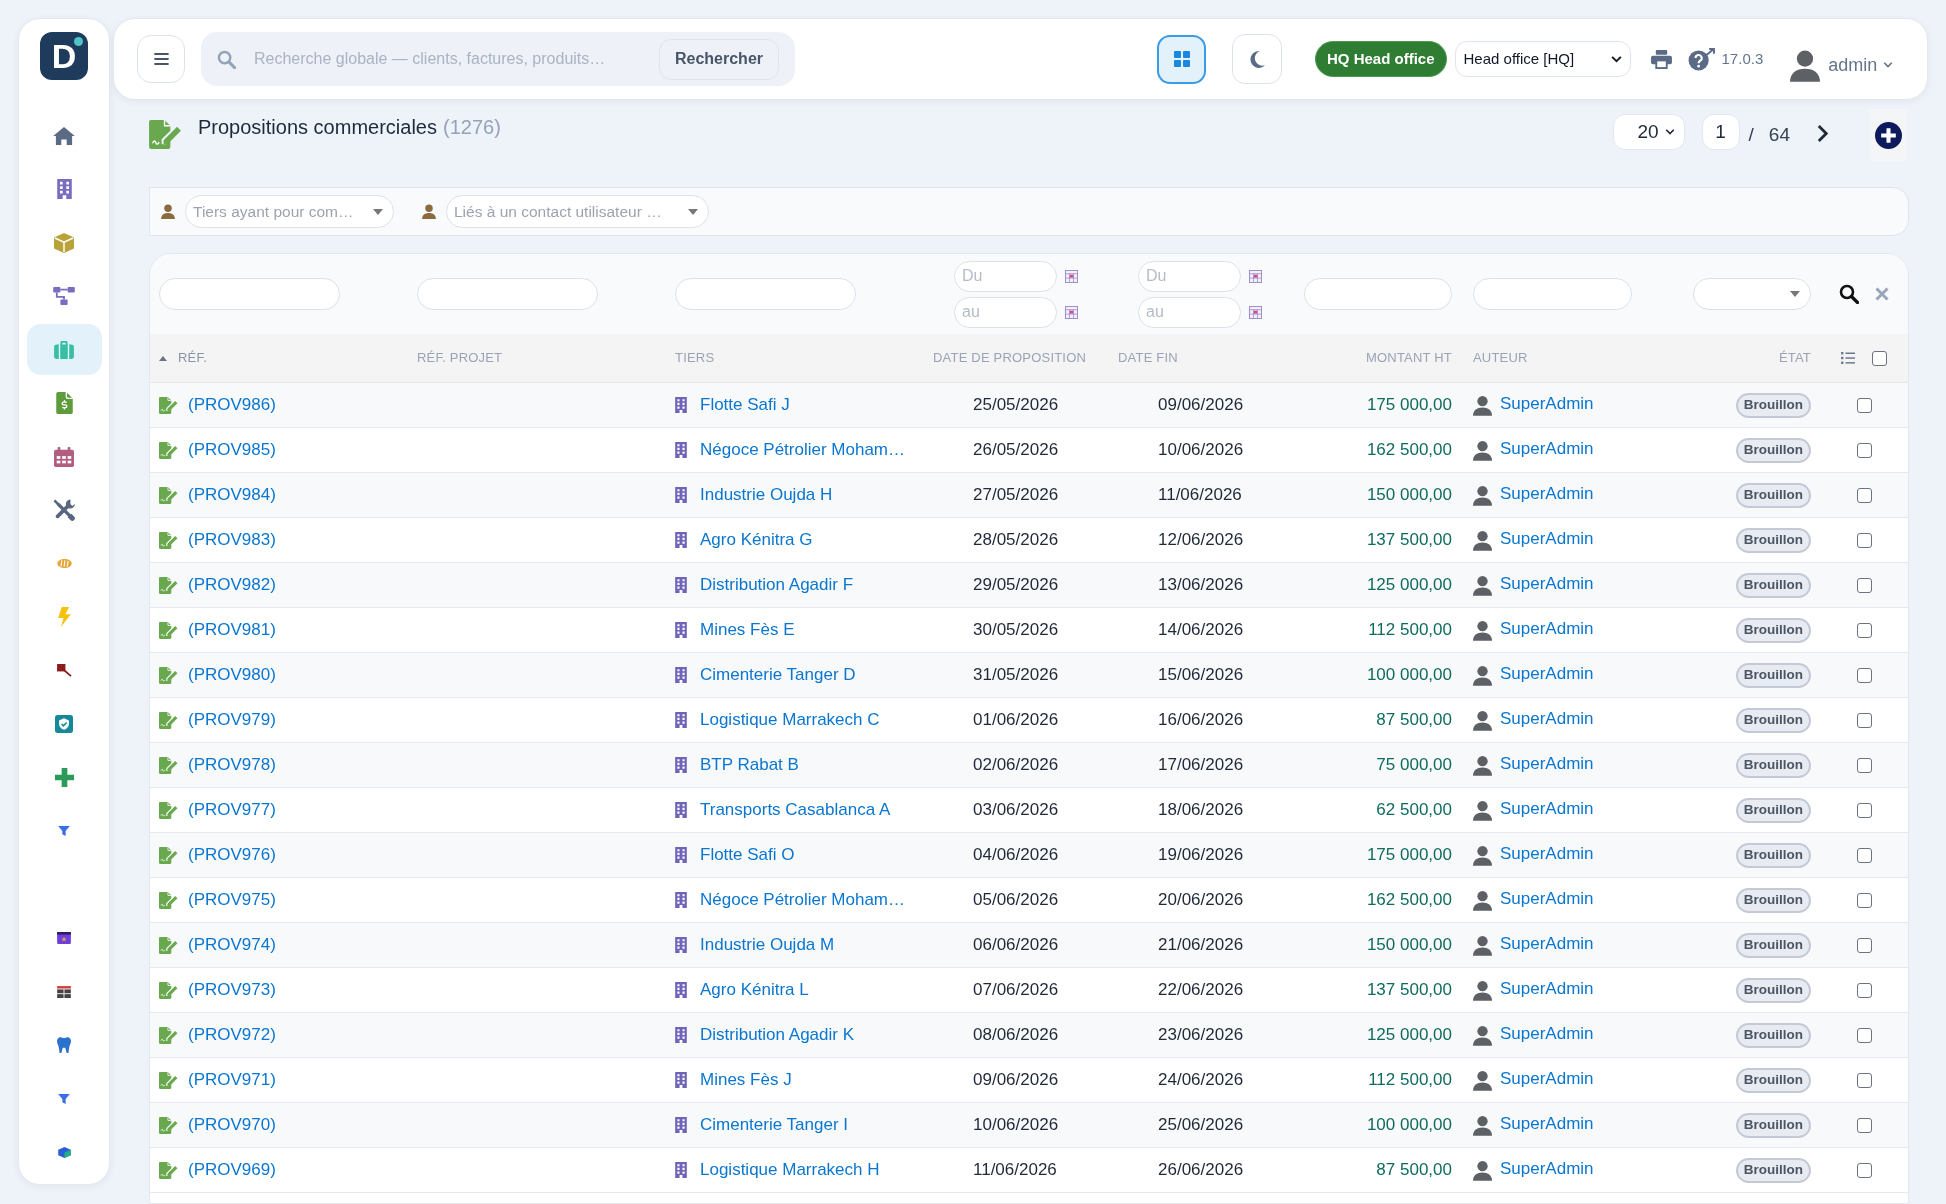 Image resolution: width=1946 pixels, height=1204 pixels. Describe the element at coordinates (745, 405) in the screenshot. I see `third-party-link: Flotte Safi J` at that location.